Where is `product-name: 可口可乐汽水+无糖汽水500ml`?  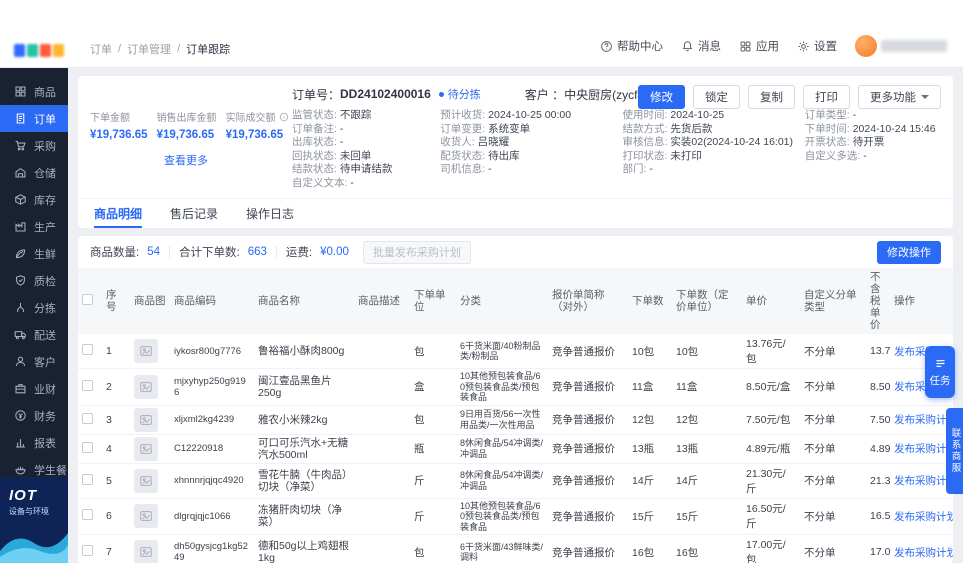 product-name: 可口可乐汽水+无糖汽水500ml is located at coordinates (304, 449).